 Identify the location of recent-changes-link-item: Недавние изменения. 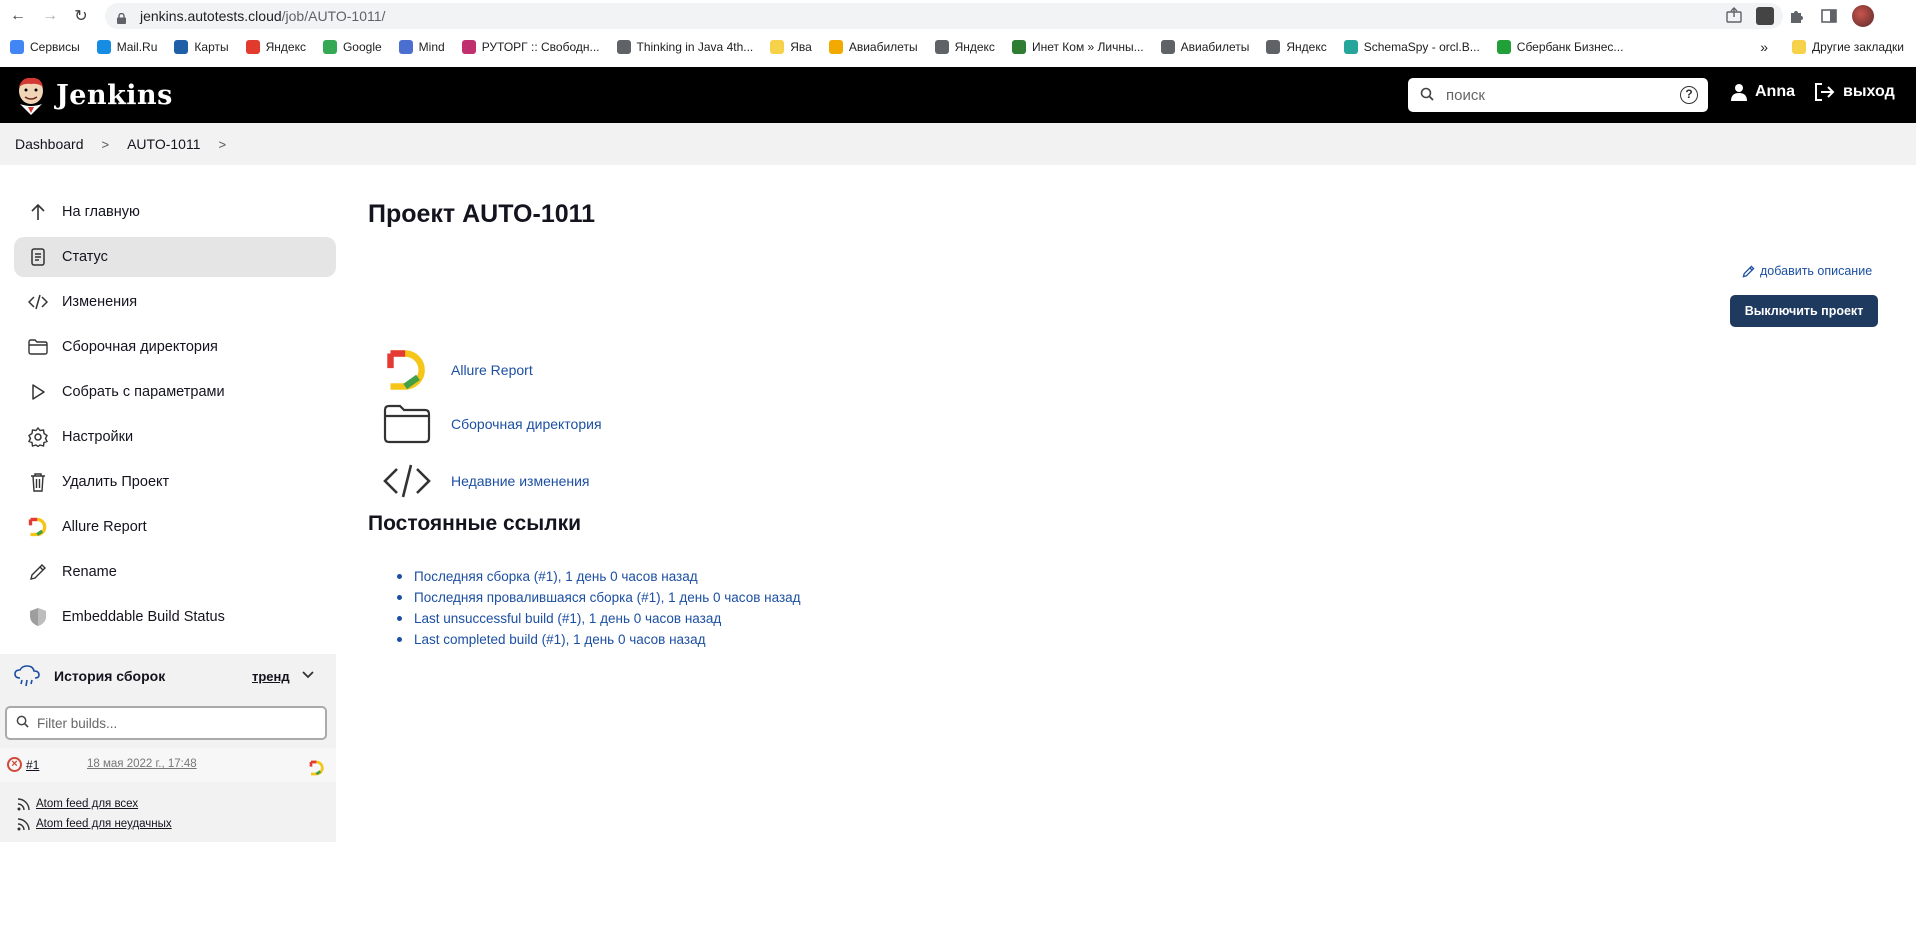
(486, 481).